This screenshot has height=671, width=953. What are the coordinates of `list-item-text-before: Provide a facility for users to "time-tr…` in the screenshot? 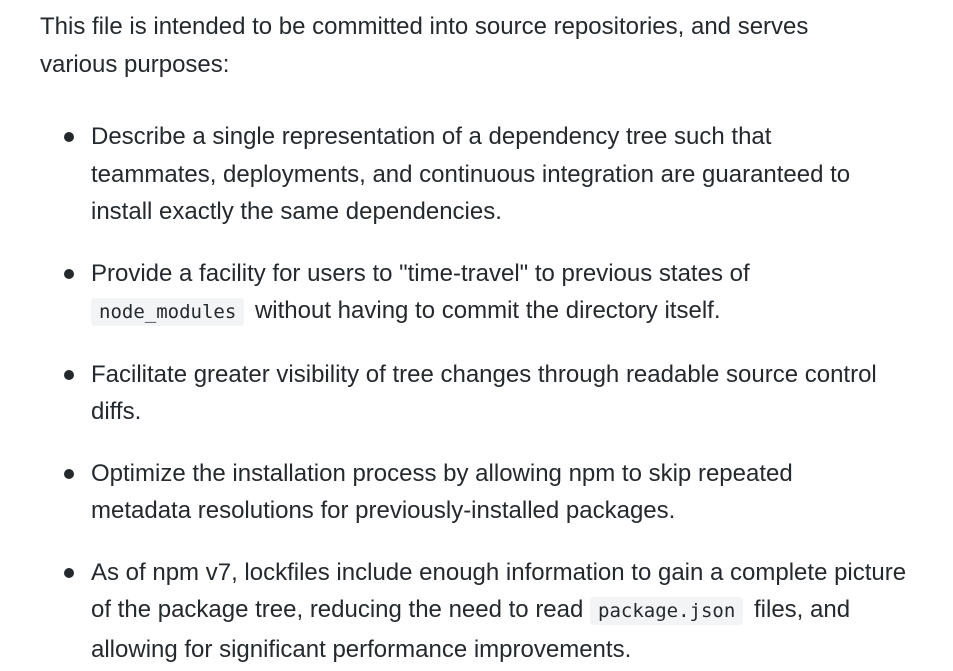 It's located at (420, 273).